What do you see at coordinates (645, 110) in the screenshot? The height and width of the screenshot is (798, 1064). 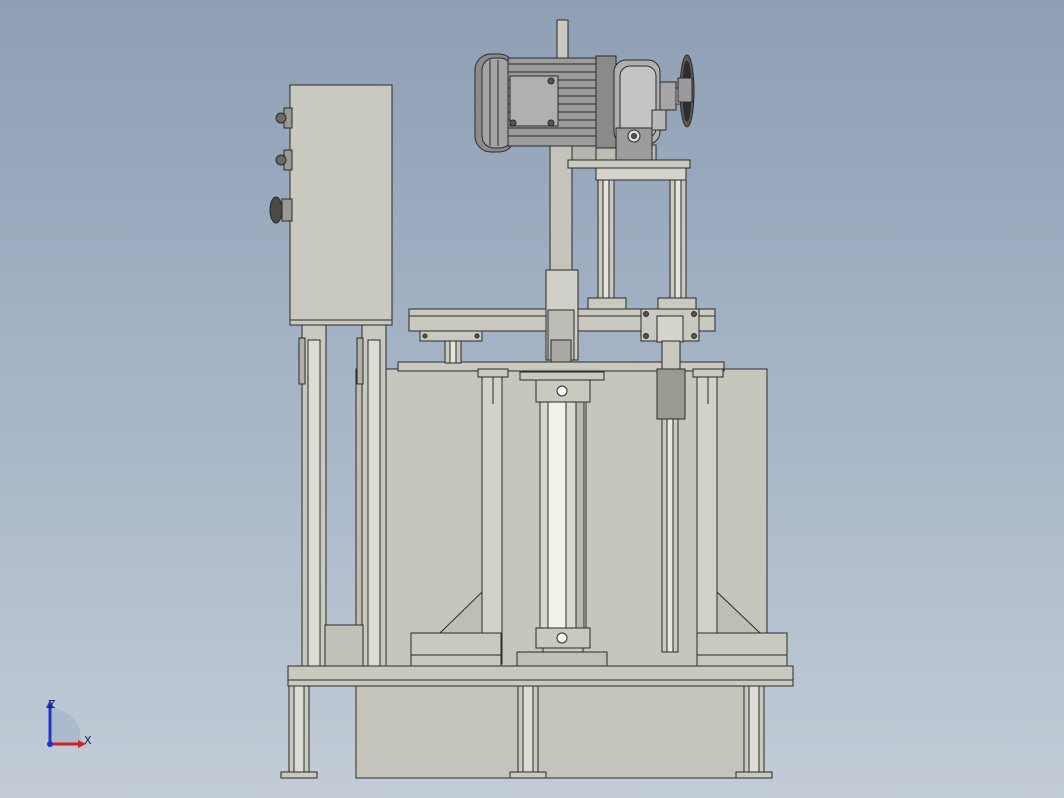 I see `gearbox` at bounding box center [645, 110].